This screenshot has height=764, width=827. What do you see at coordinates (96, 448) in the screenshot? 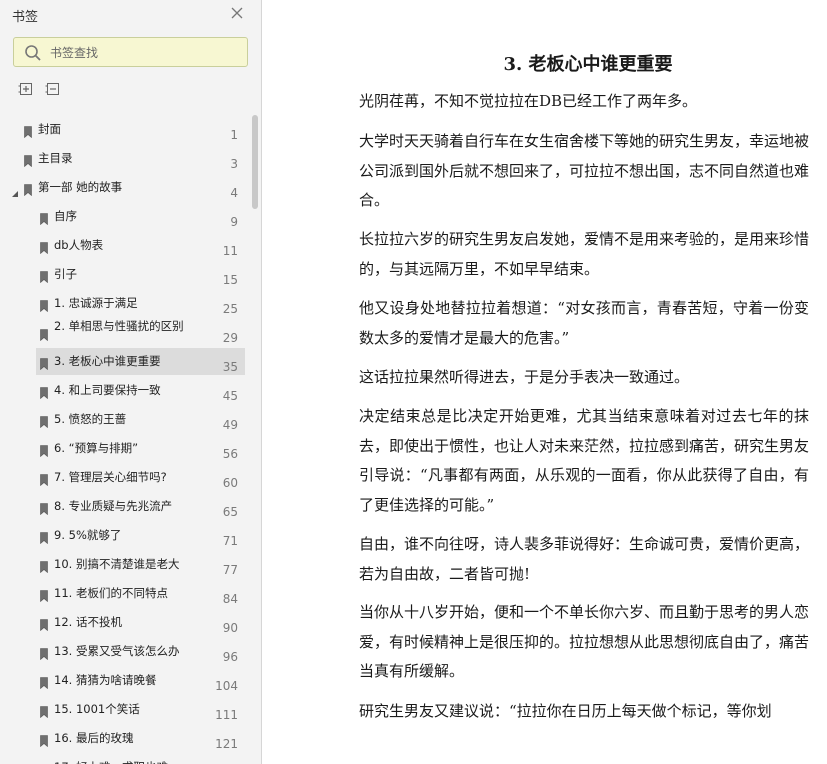
I see `bookmark-label: 6. “预算与排期”` at bounding box center [96, 448].